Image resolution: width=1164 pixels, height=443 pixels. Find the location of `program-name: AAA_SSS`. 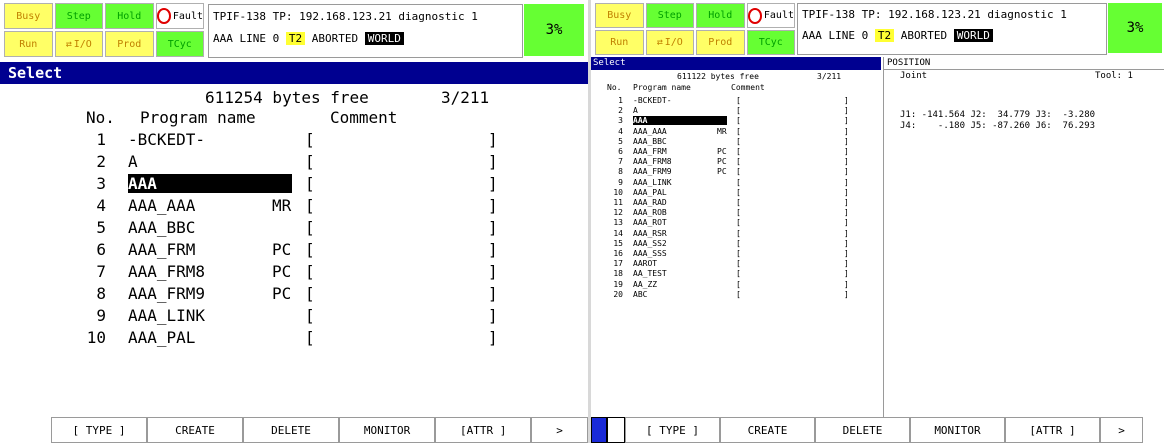

program-name: AAA_SSS is located at coordinates (650, 253).